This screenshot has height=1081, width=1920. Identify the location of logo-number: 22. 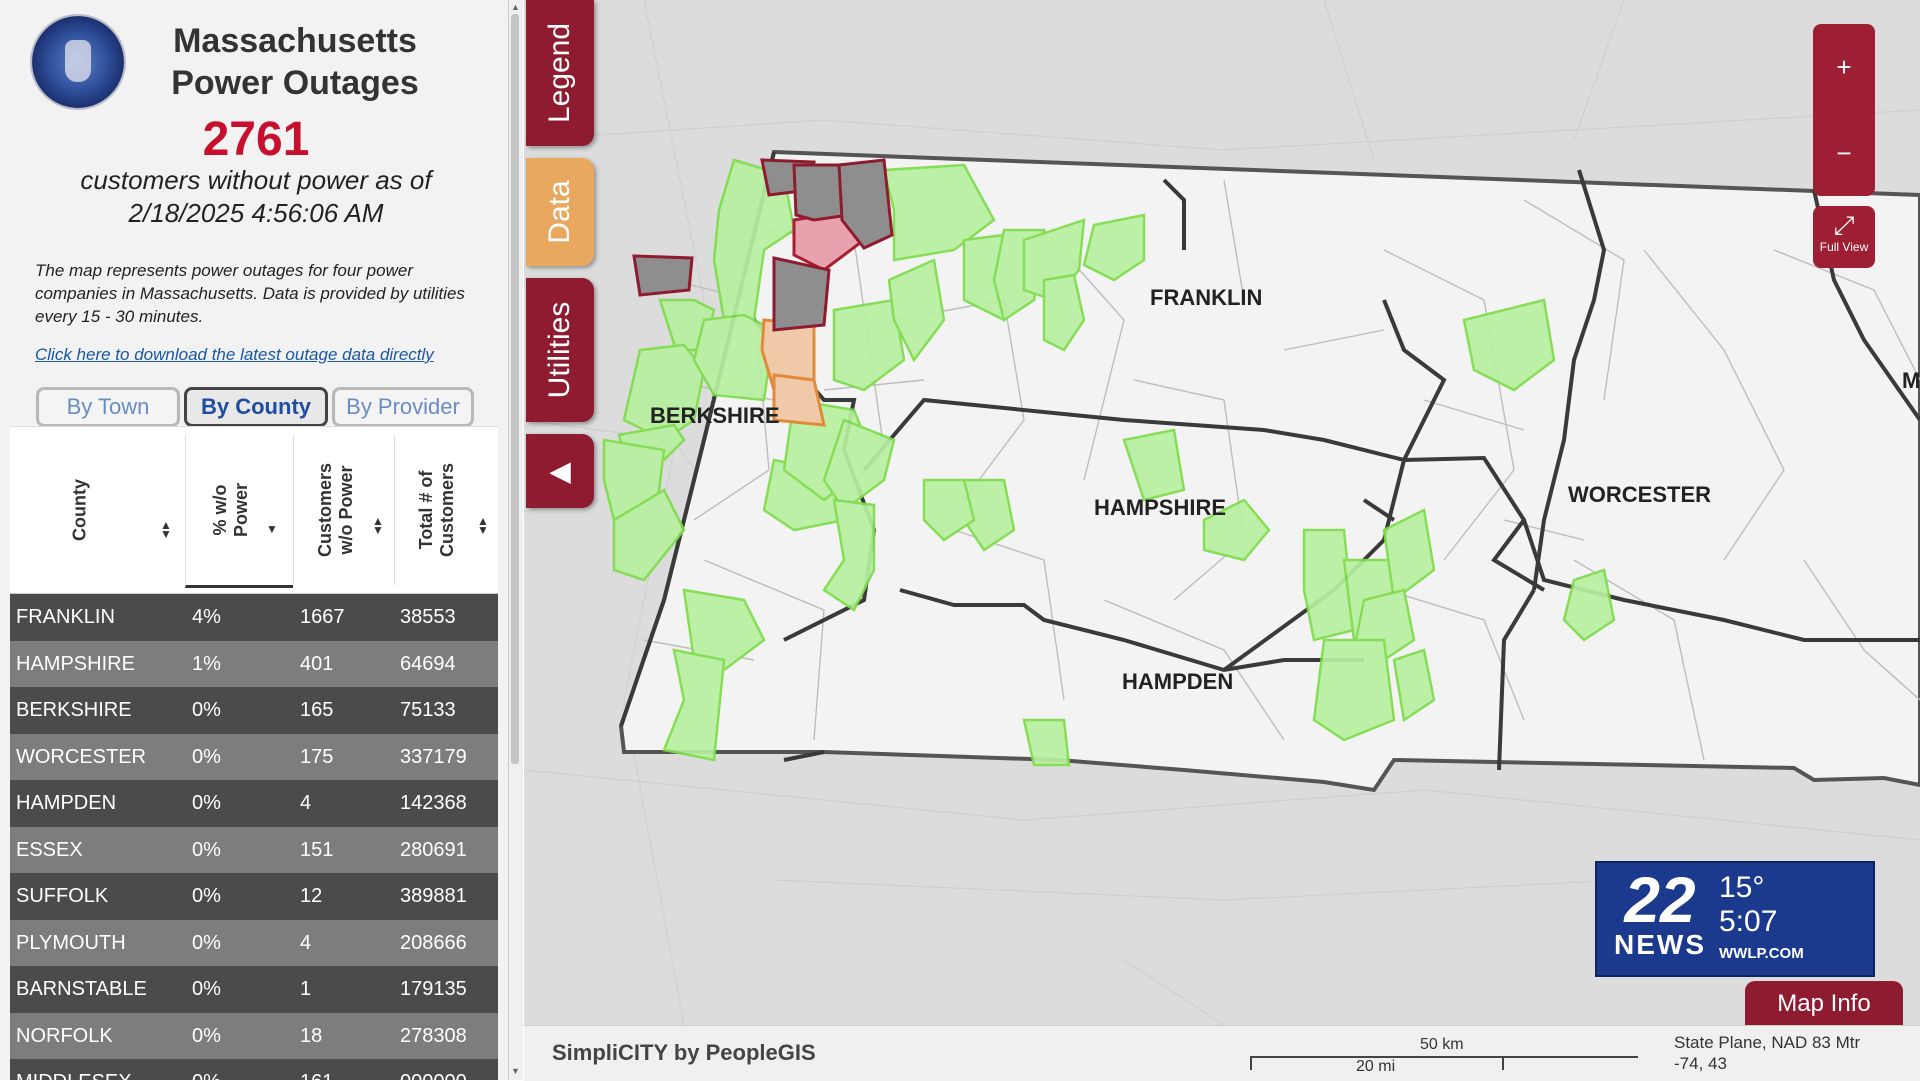
(1660, 900).